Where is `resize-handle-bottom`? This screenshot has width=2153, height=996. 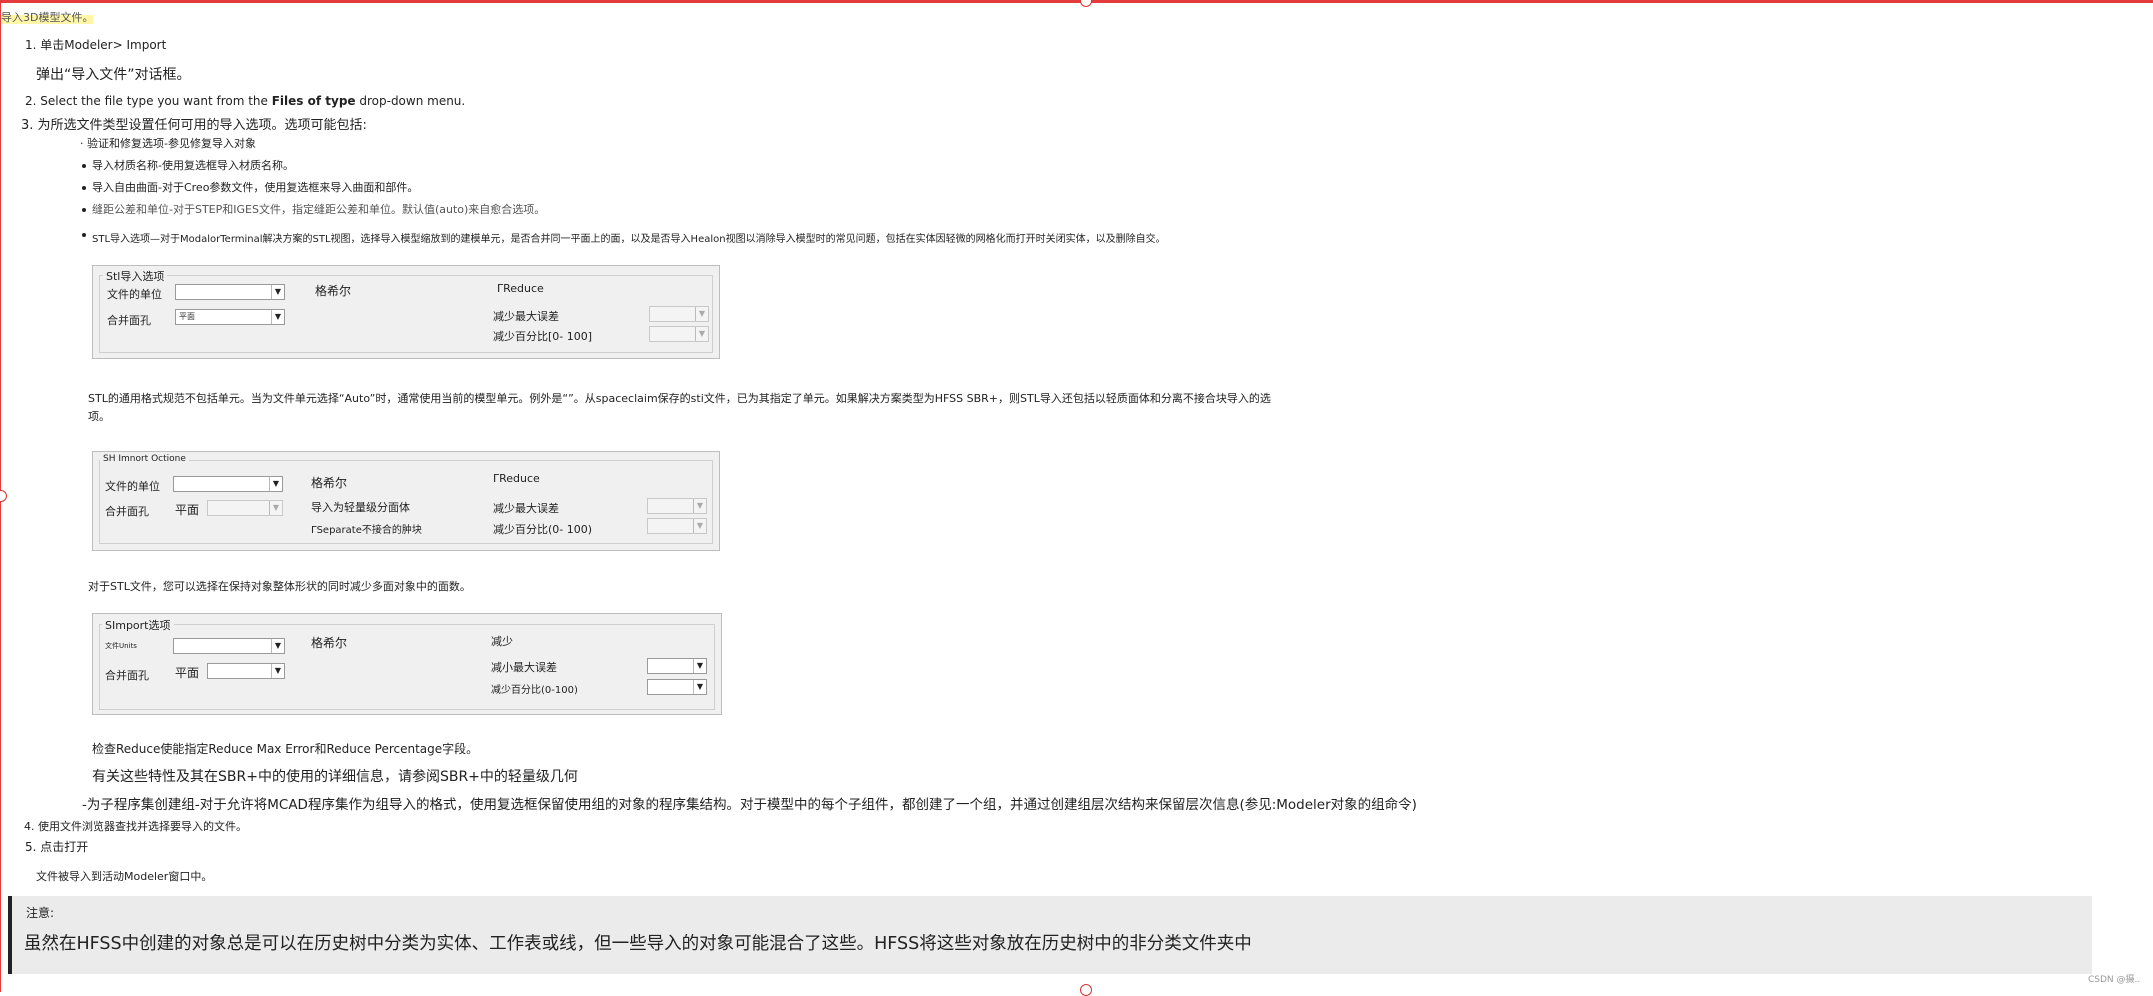 resize-handle-bottom is located at coordinates (1086, 990).